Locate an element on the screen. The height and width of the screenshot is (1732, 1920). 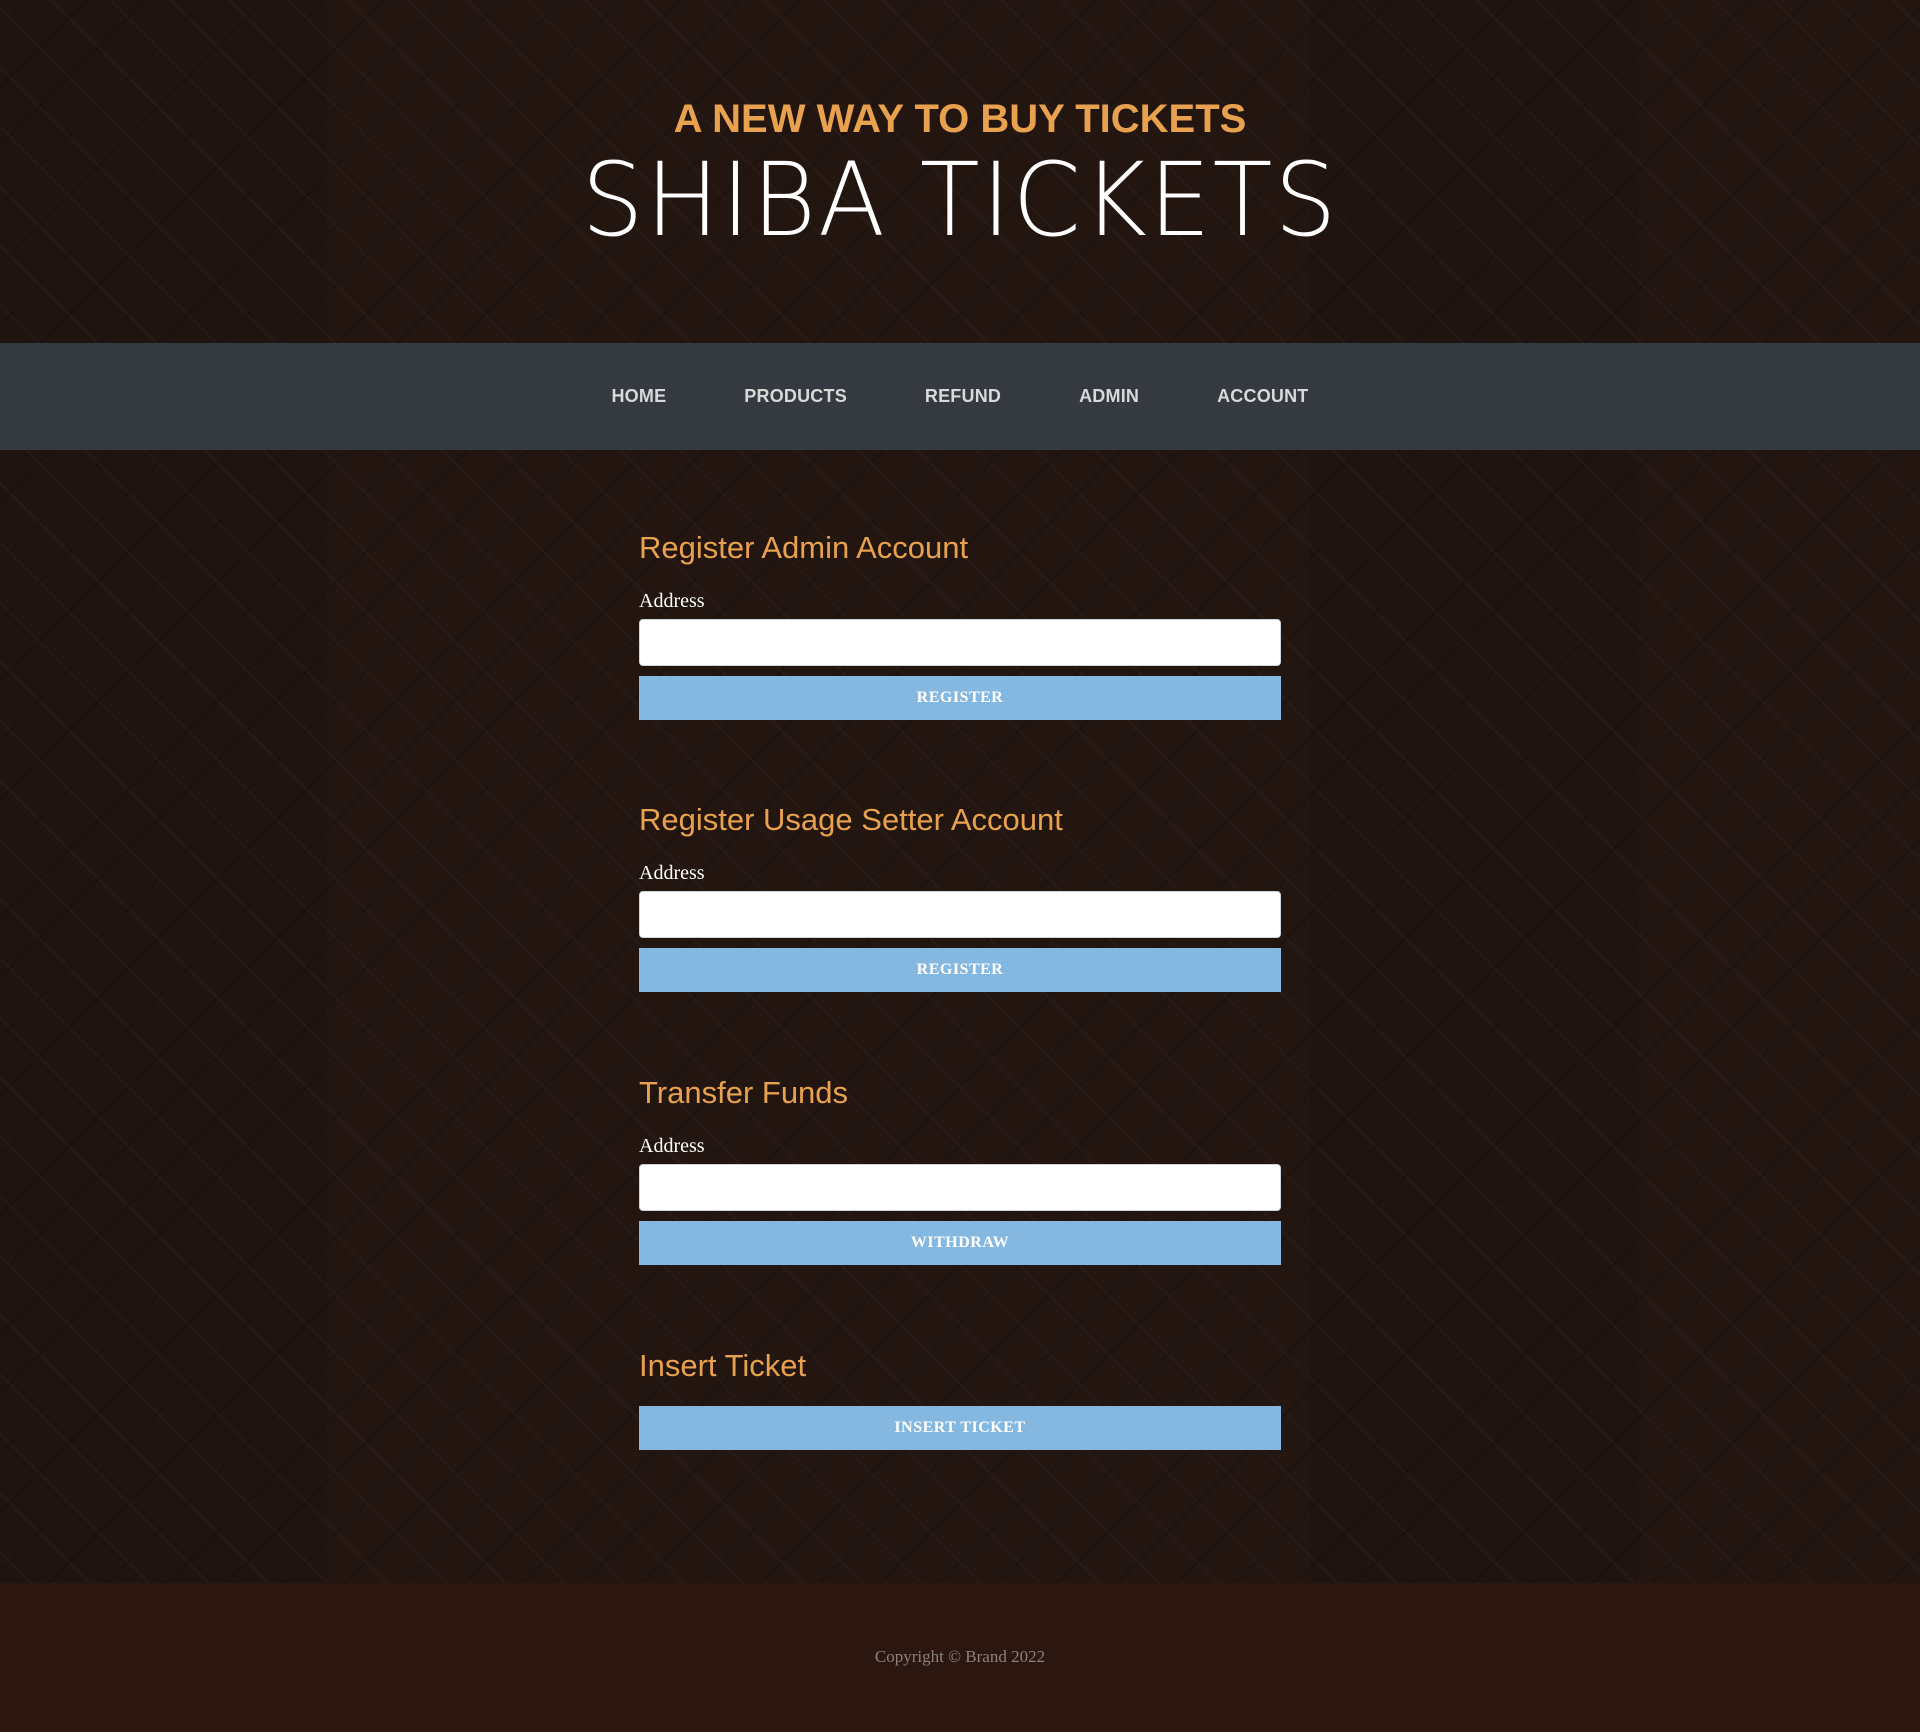
main-navbar: HOME PRODUCTS REFUND ADMIN ACCOUNT is located at coordinates (960, 396).